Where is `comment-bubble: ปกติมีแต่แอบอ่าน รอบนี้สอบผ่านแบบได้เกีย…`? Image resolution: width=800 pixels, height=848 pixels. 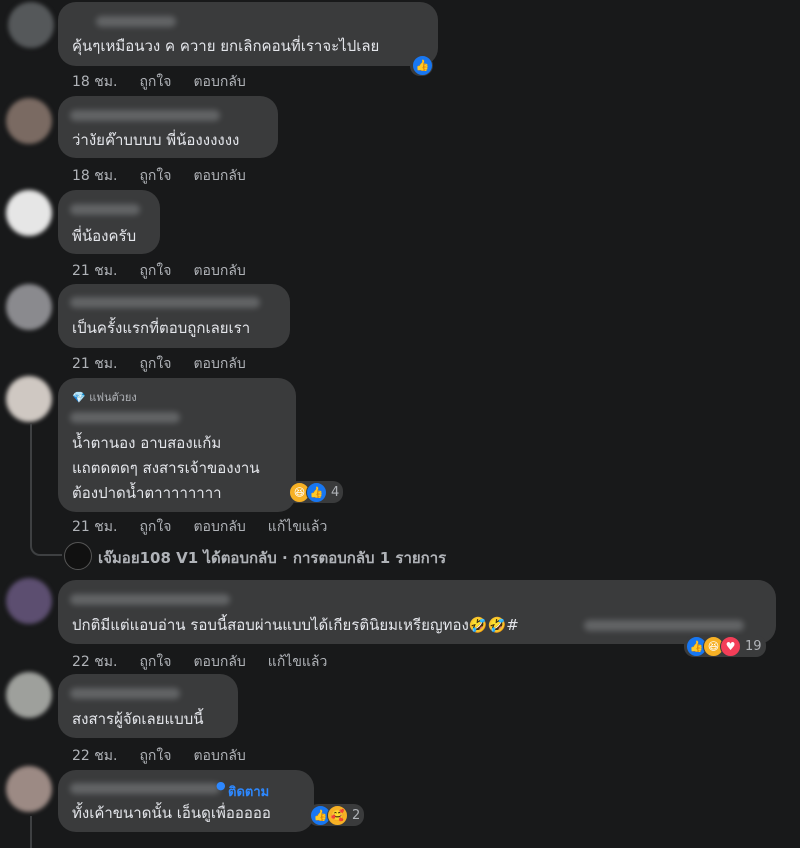
comment-bubble: ปกติมีแต่แอบอ่าน รอบนี้สอบผ่านแบบได้เกีย… is located at coordinates (417, 612).